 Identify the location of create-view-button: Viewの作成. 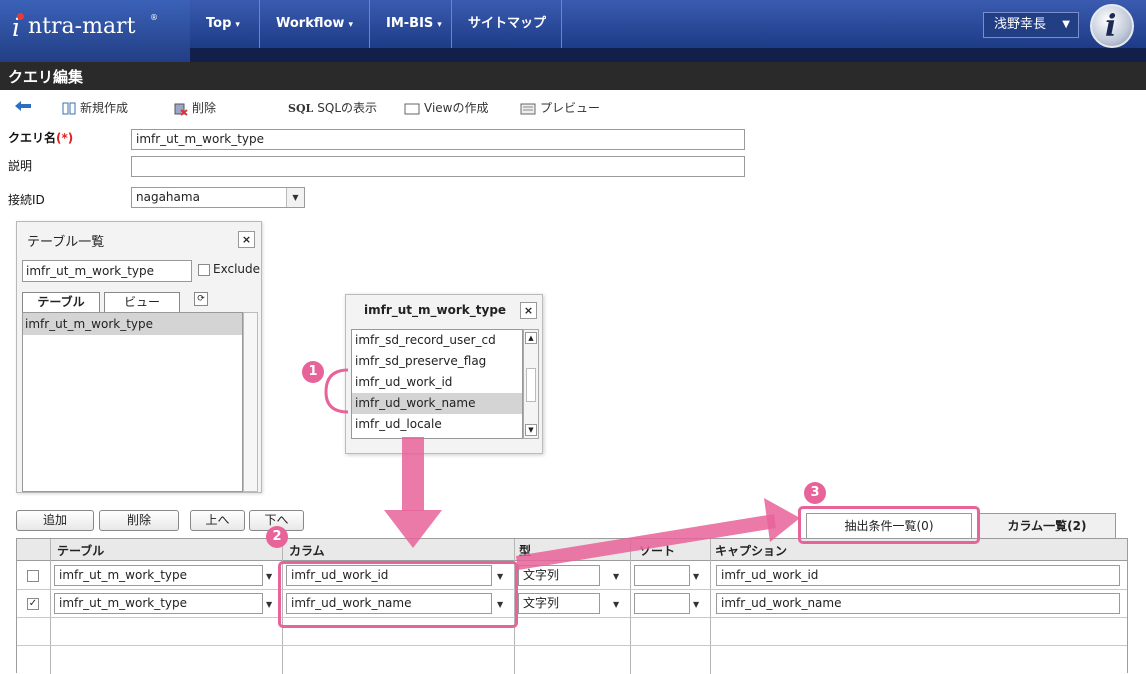
(446, 107).